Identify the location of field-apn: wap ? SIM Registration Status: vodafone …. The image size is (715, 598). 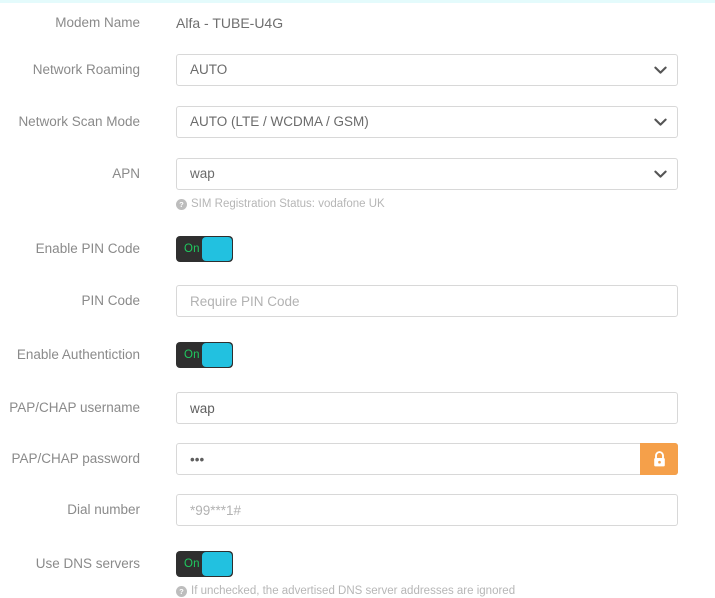
(427, 184).